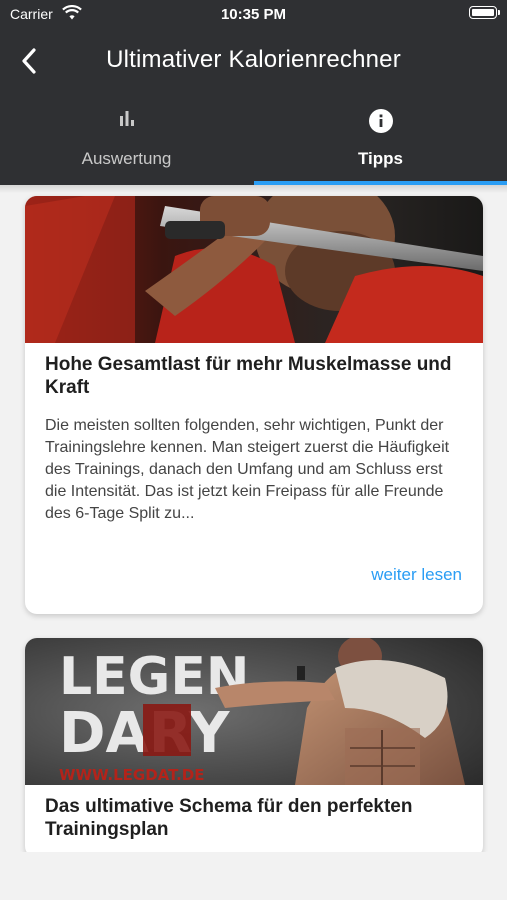 The width and height of the screenshot is (507, 900). I want to click on info-icon, so click(380, 121).